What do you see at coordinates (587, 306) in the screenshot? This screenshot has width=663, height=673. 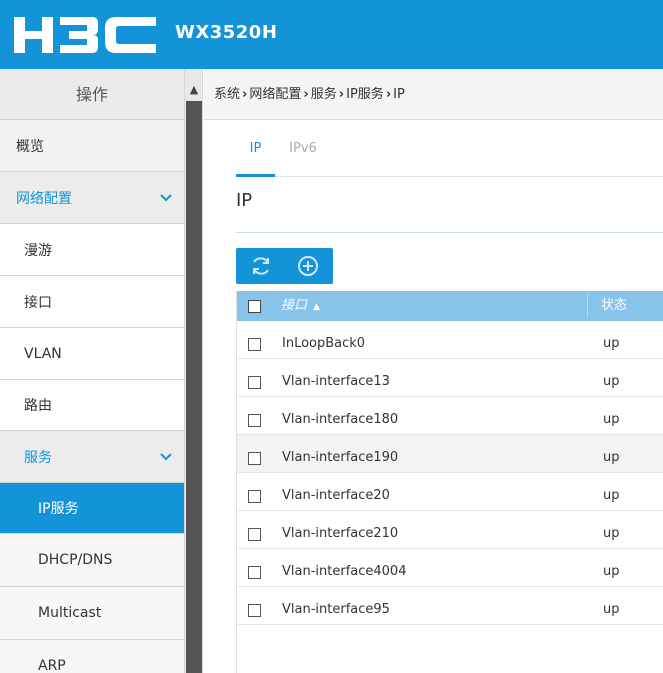 I see `column-divider` at bounding box center [587, 306].